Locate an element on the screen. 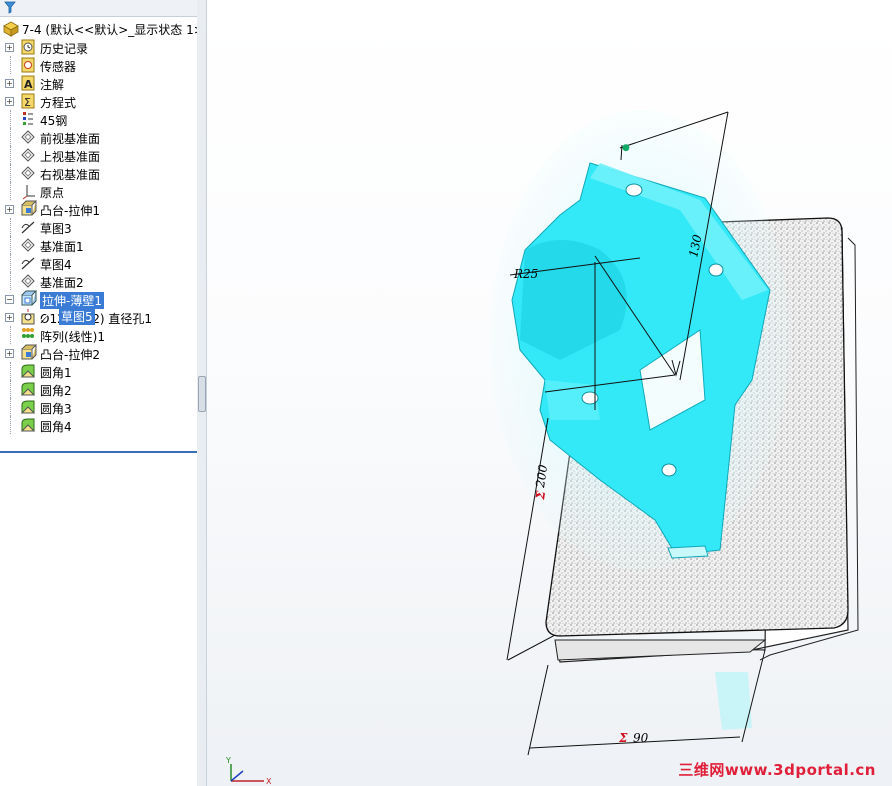  splitter-grip-icon is located at coordinates (202, 394).